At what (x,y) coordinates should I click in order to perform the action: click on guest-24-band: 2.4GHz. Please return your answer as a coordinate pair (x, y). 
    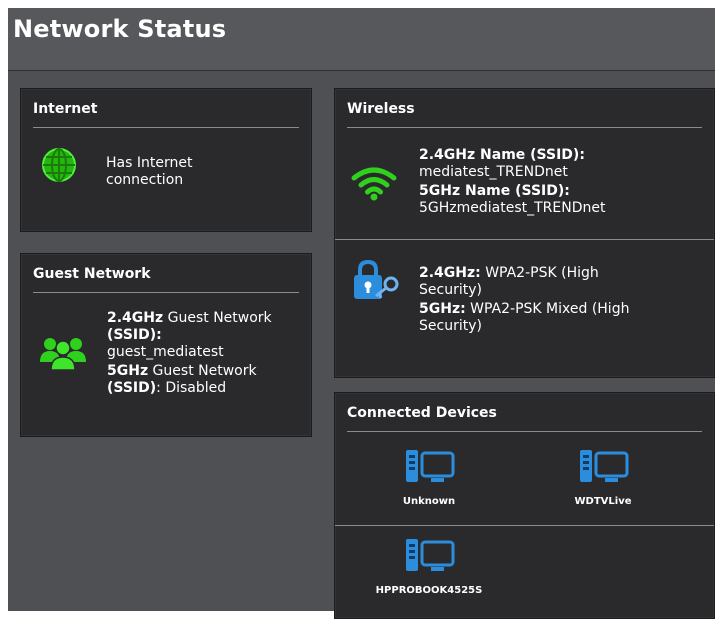
    Looking at the image, I should click on (135, 318).